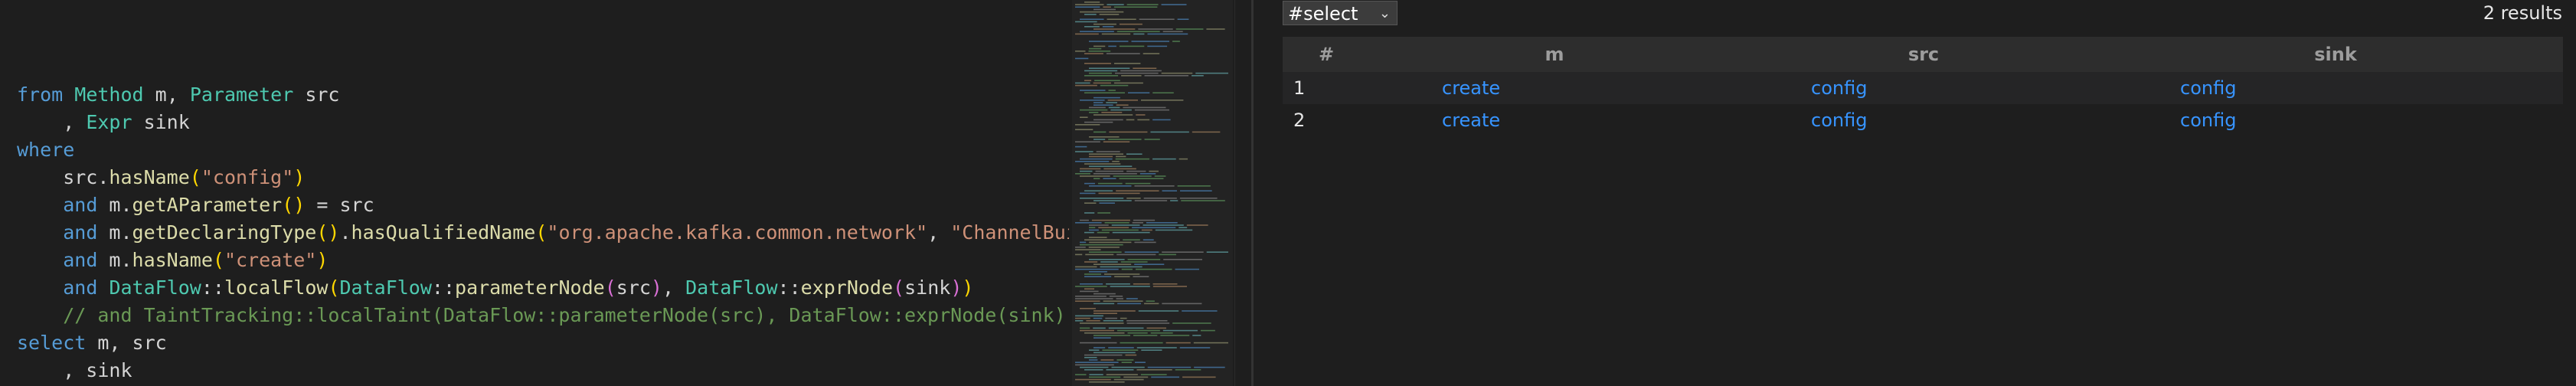  Describe the element at coordinates (161, 177) in the screenshot. I see `code-line: src.hasName("config")` at that location.